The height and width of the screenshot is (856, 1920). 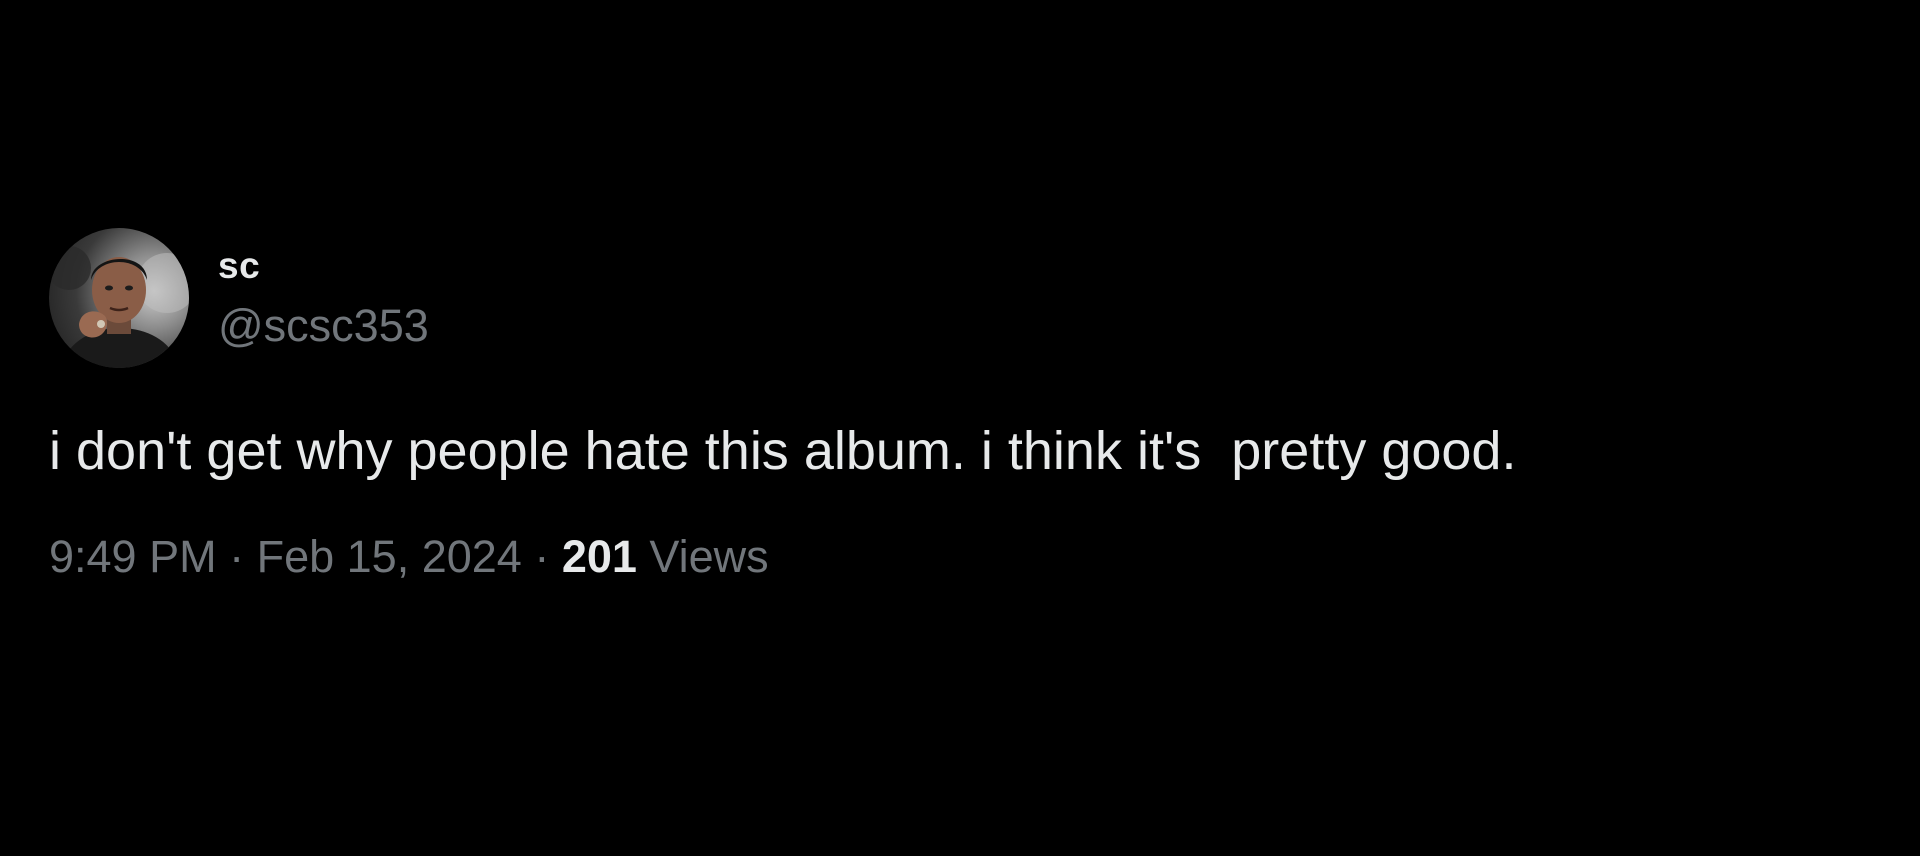 I want to click on avatar, so click(x=119, y=298).